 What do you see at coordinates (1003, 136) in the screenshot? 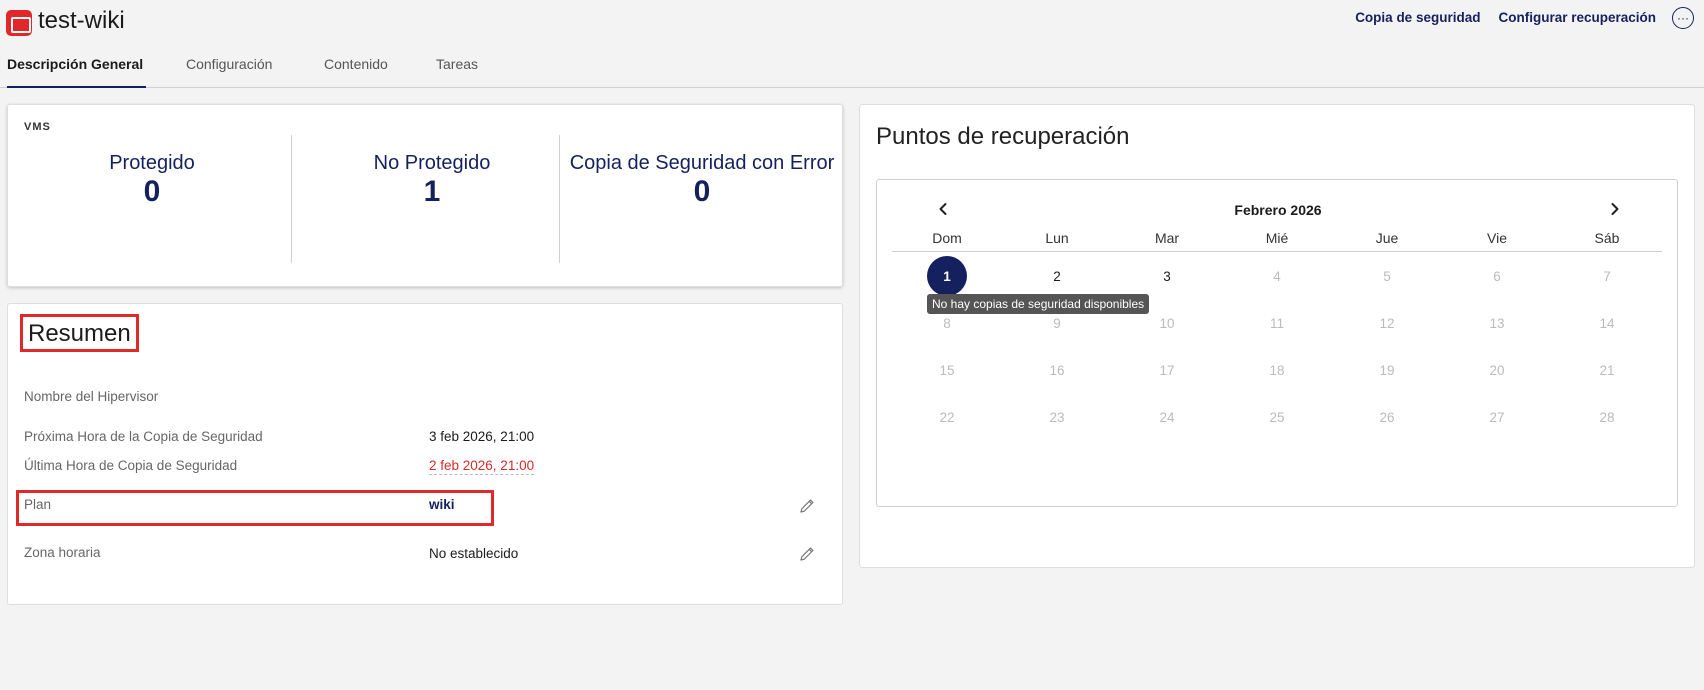
I see `recovery-points-title: Puntos de recuperación` at bounding box center [1003, 136].